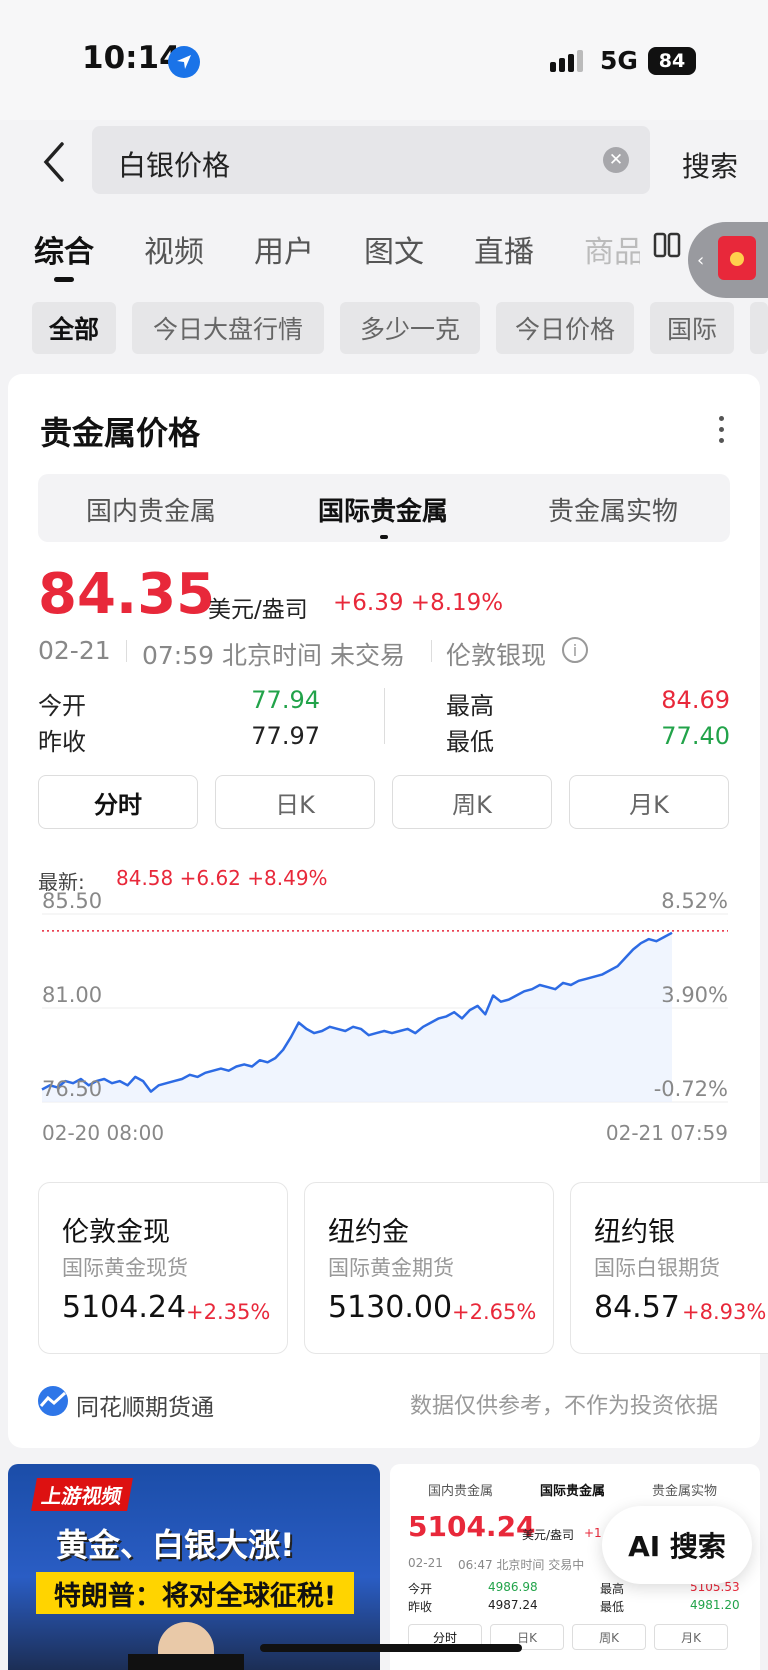 This screenshot has height=1670, width=768. I want to click on video-thumbnail: 上游视频 黄金、白银大涨! 特朗普：将对全球征税!, so click(194, 1567).